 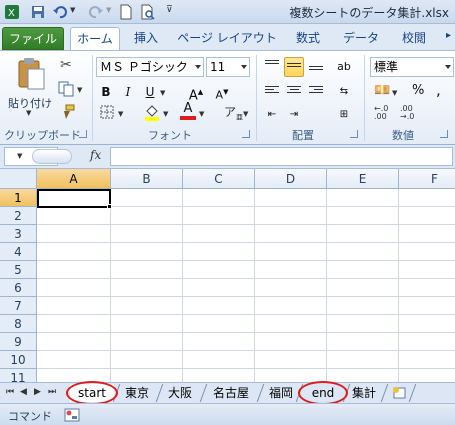 I want to click on increase-font-size-button: A▲, so click(x=196, y=92).